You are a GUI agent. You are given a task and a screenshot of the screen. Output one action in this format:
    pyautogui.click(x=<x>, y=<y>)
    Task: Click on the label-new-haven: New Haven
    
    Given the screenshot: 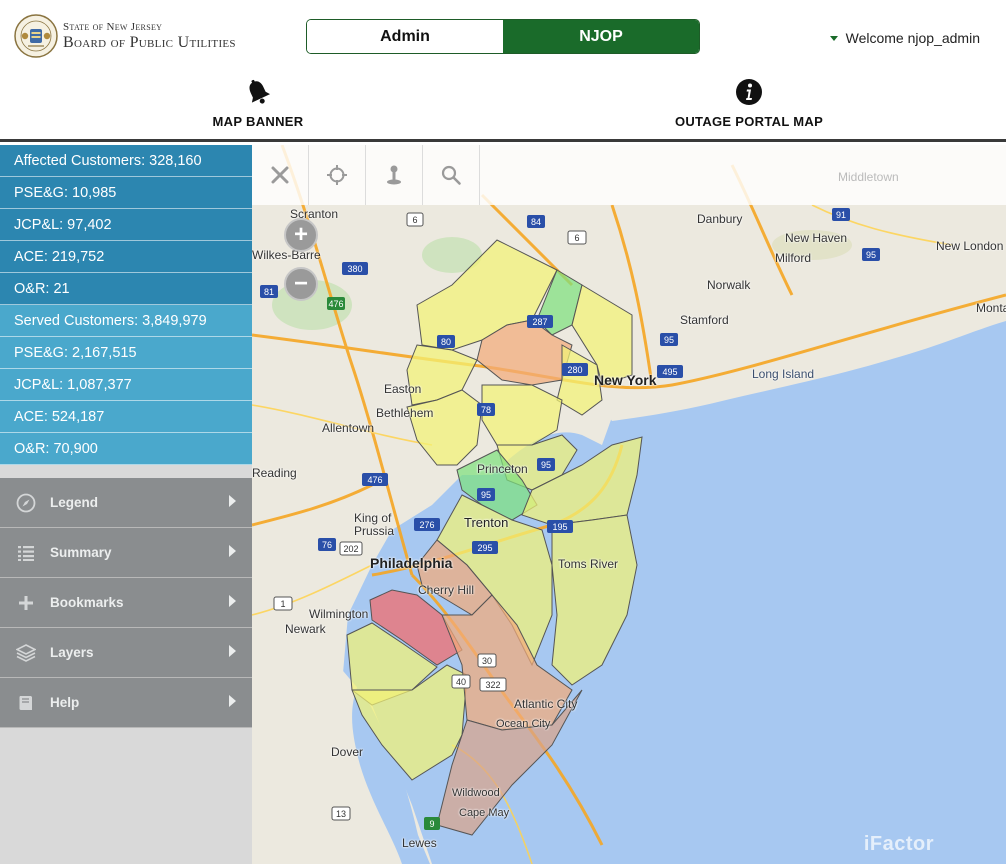 What is the action you would take?
    pyautogui.click(x=816, y=238)
    